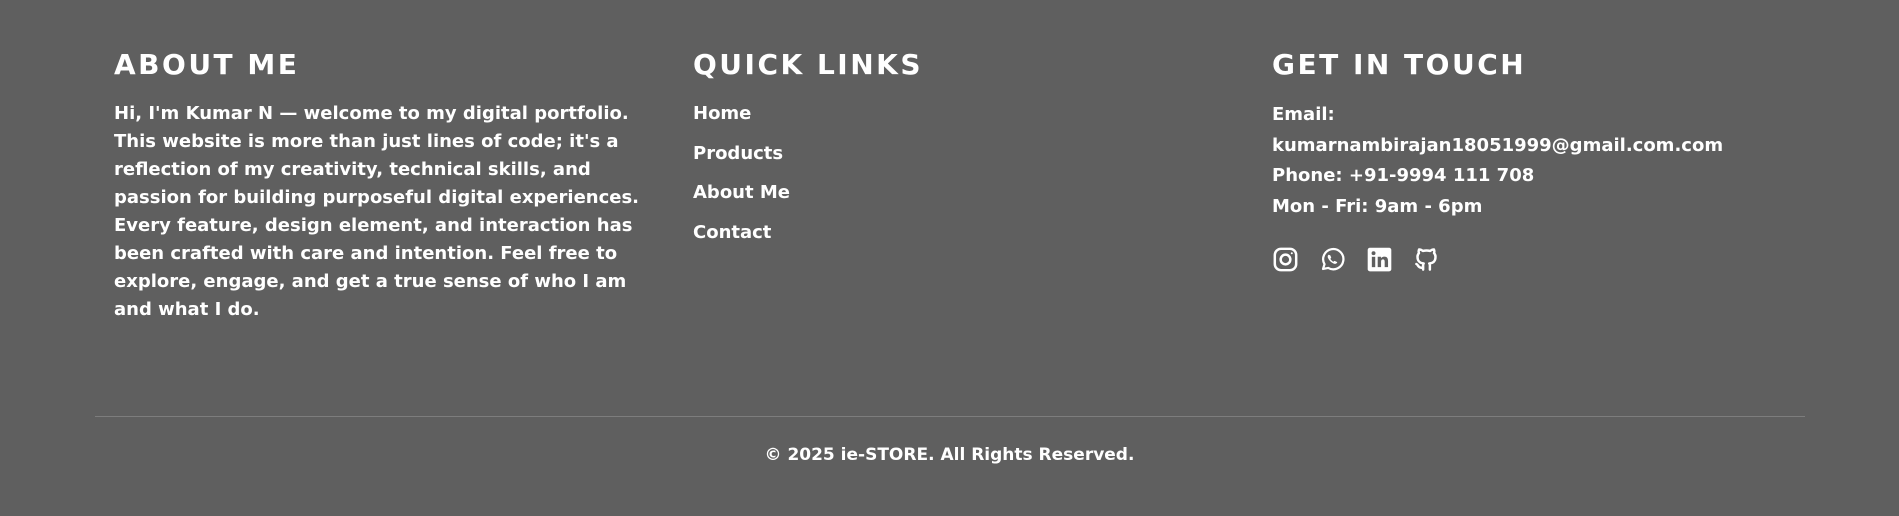  I want to click on list-item: Products, so click(893, 160).